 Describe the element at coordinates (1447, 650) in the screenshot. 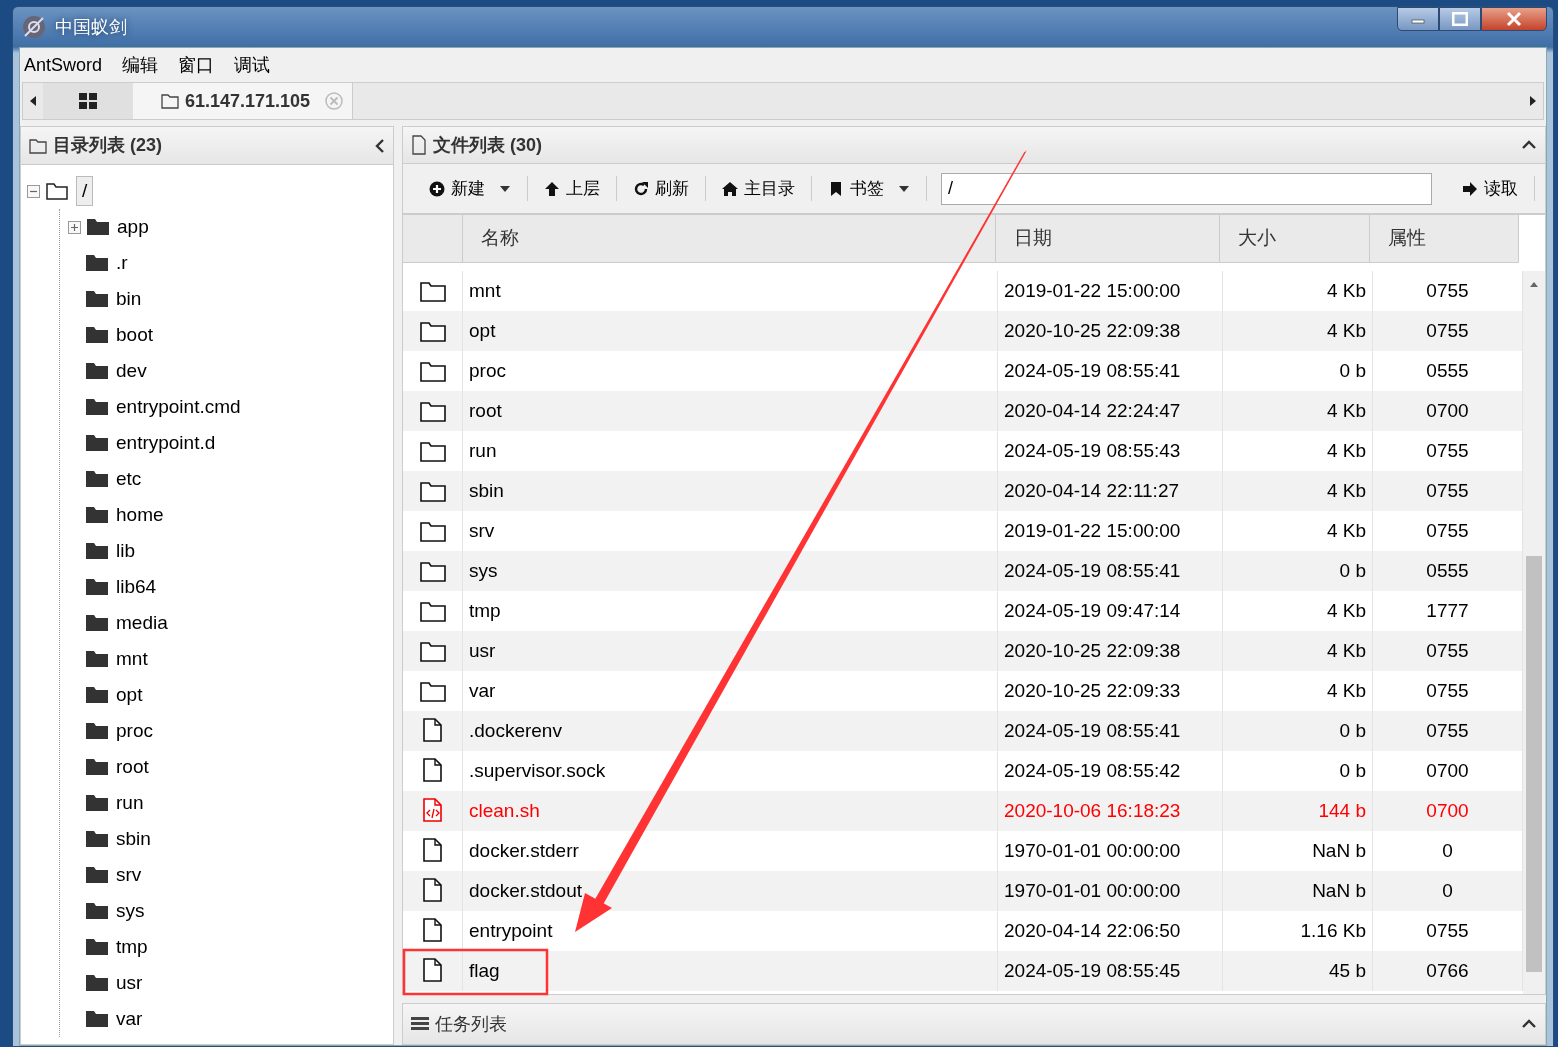

I see `table-cell-text: 0755` at that location.